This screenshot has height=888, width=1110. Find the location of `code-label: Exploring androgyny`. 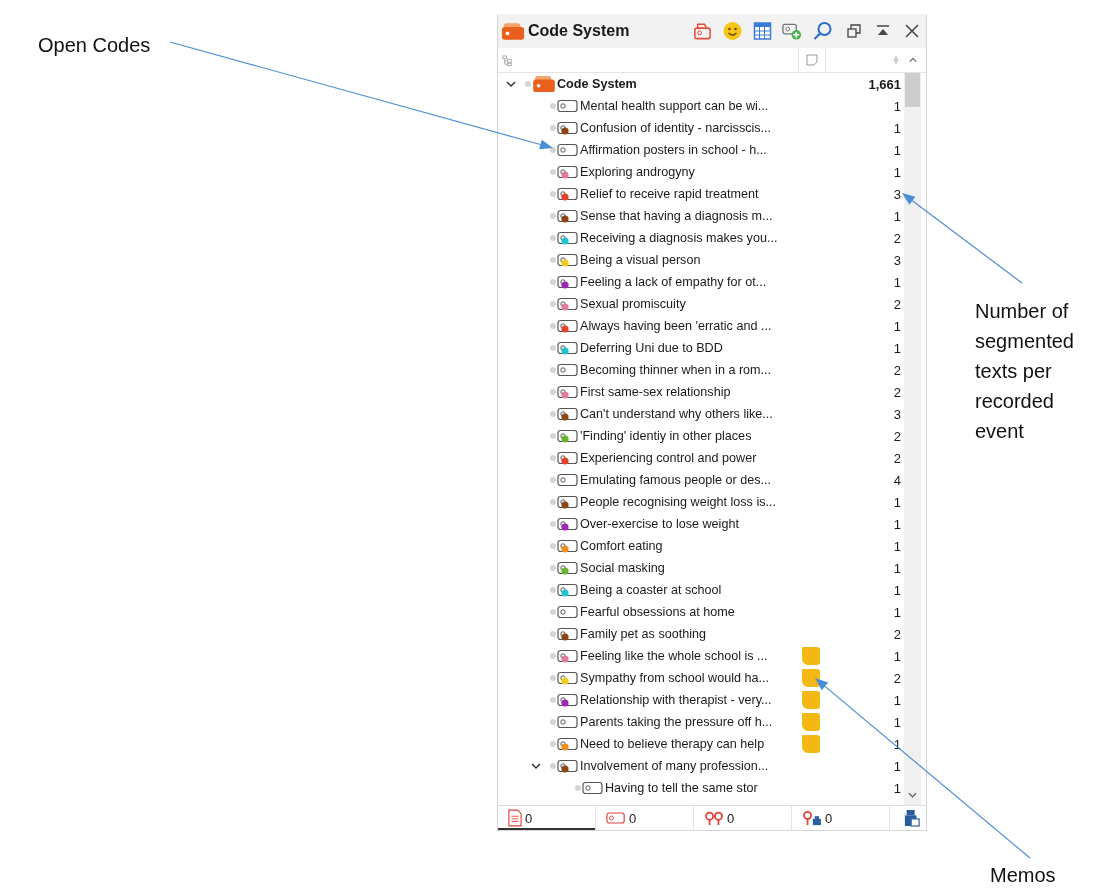

code-label: Exploring androgyny is located at coordinates (637, 172).